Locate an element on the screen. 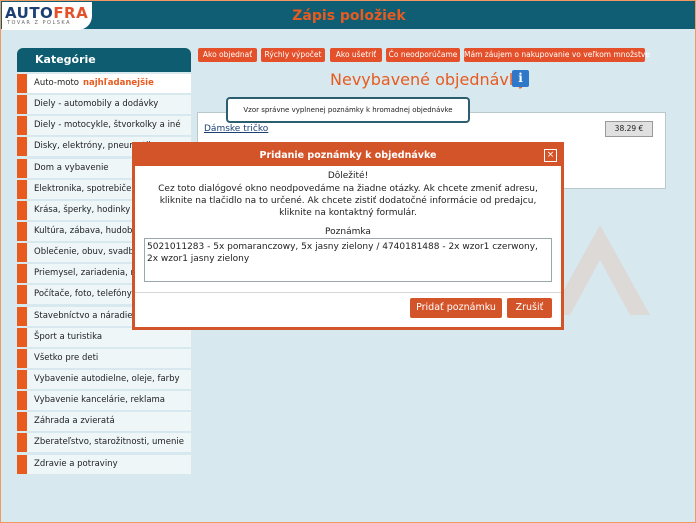  page-title: Nevybavené objednávky is located at coordinates (429, 79).